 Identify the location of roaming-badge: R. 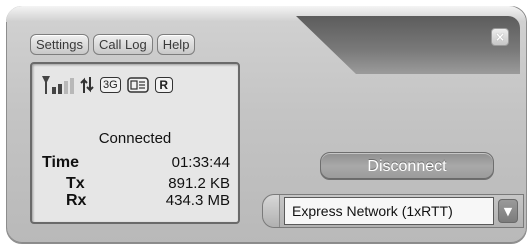
(163, 85).